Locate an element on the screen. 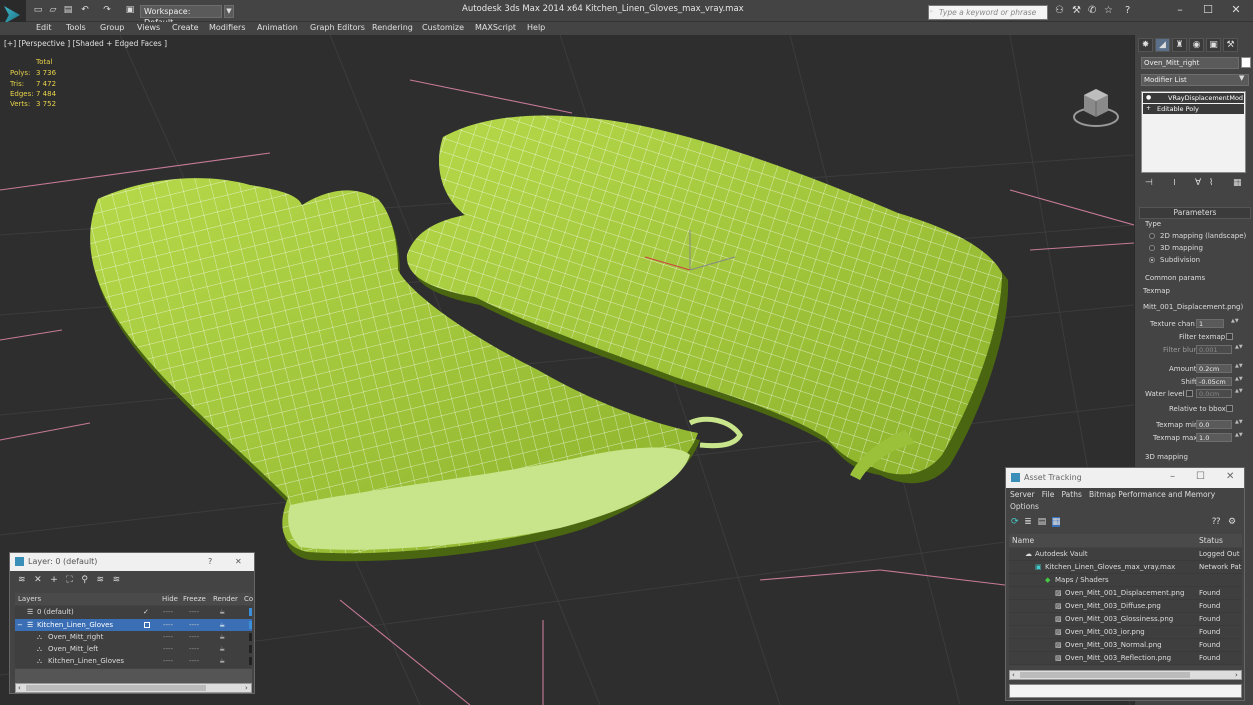 This screenshot has width=1253, height=705. type-radio-3d is located at coordinates (1152, 248).